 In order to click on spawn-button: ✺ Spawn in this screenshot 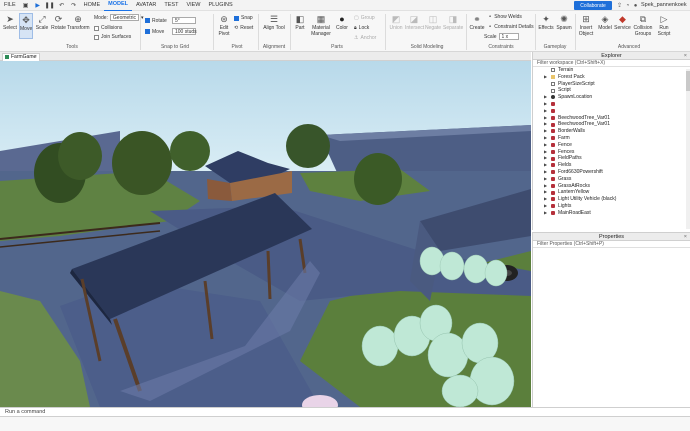, I will do `click(564, 23)`.